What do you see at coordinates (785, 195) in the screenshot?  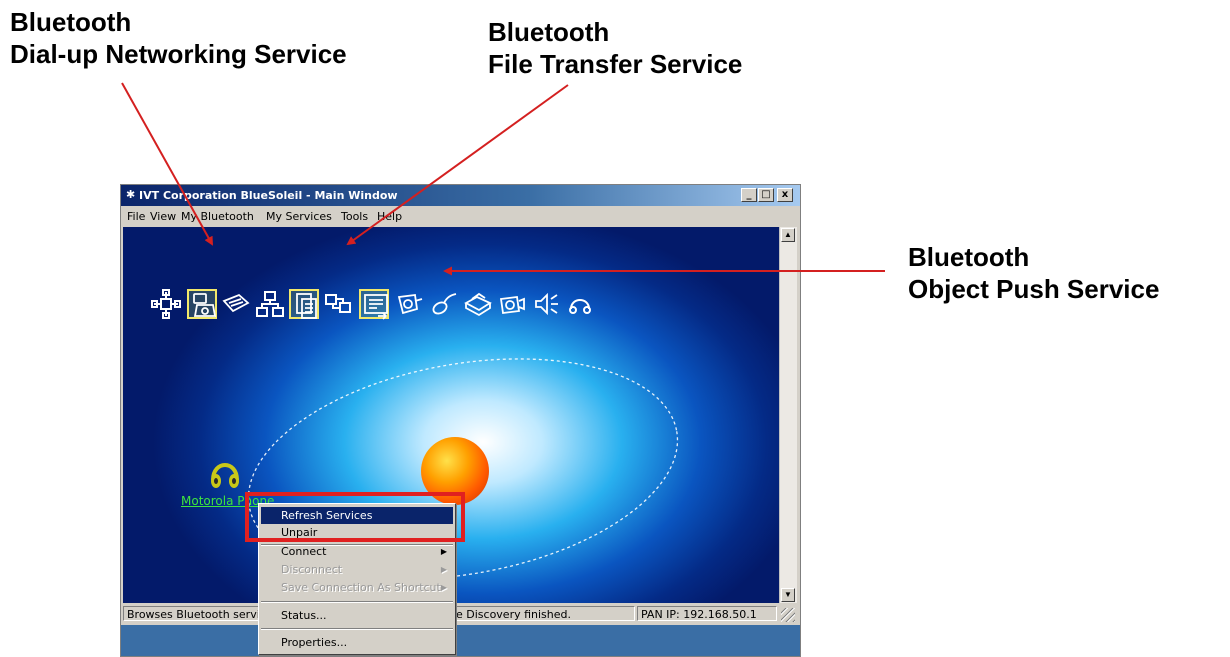 I see `close-button: x` at bounding box center [785, 195].